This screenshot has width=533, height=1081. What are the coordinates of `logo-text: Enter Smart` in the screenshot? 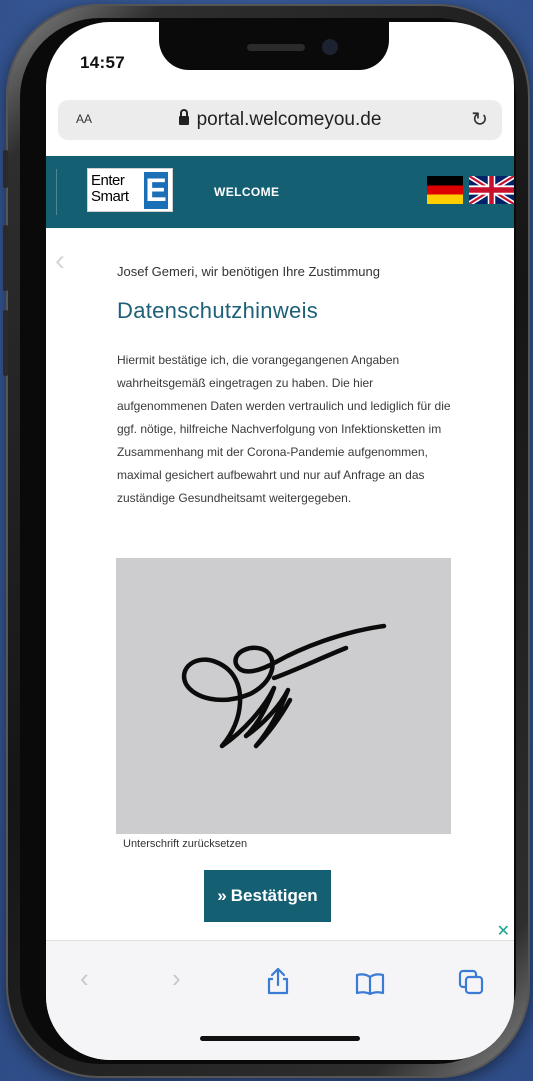 It's located at (110, 189).